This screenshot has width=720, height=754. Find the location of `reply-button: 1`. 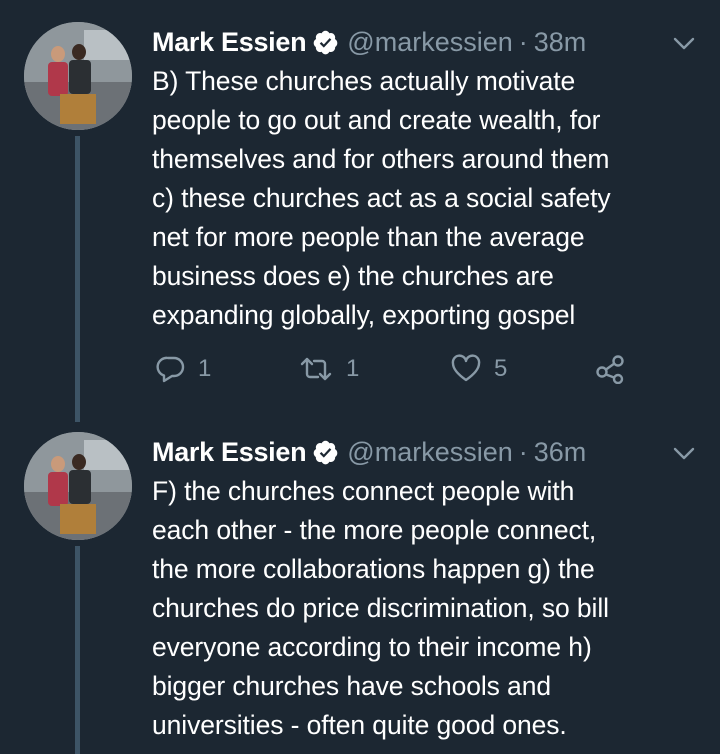

reply-button: 1 is located at coordinates (183, 369).